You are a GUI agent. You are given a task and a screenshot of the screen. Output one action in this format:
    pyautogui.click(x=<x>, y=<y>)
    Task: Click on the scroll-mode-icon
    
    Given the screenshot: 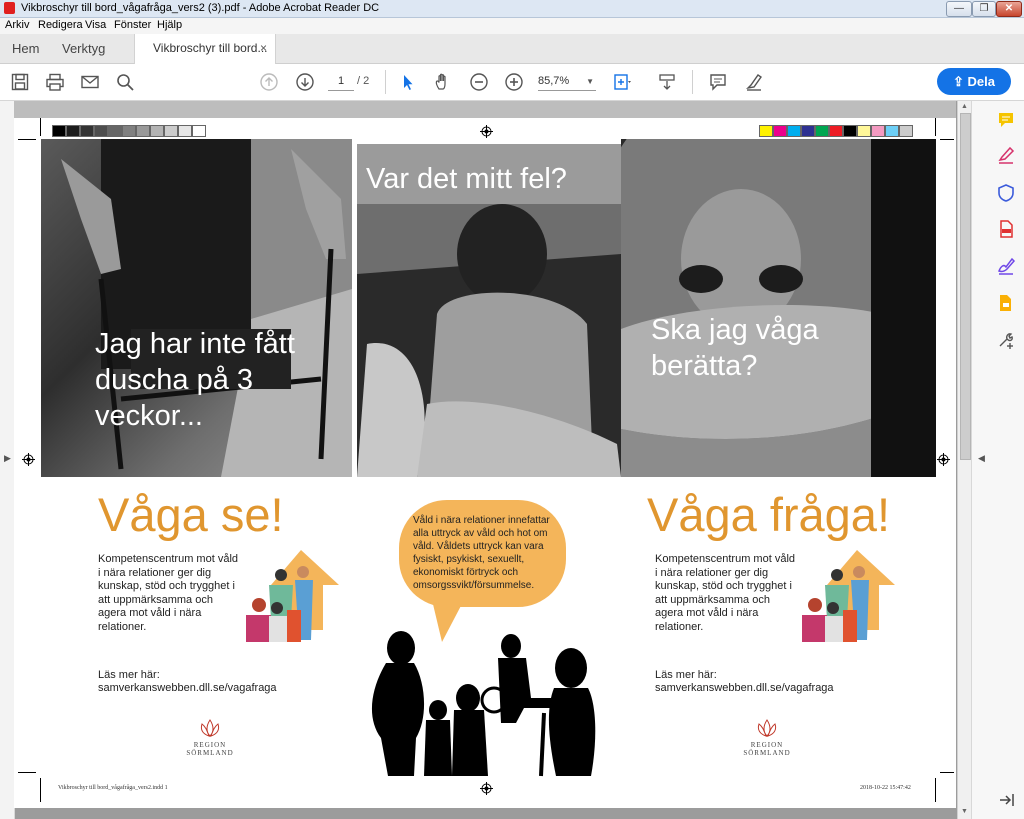 What is the action you would take?
    pyautogui.click(x=667, y=82)
    